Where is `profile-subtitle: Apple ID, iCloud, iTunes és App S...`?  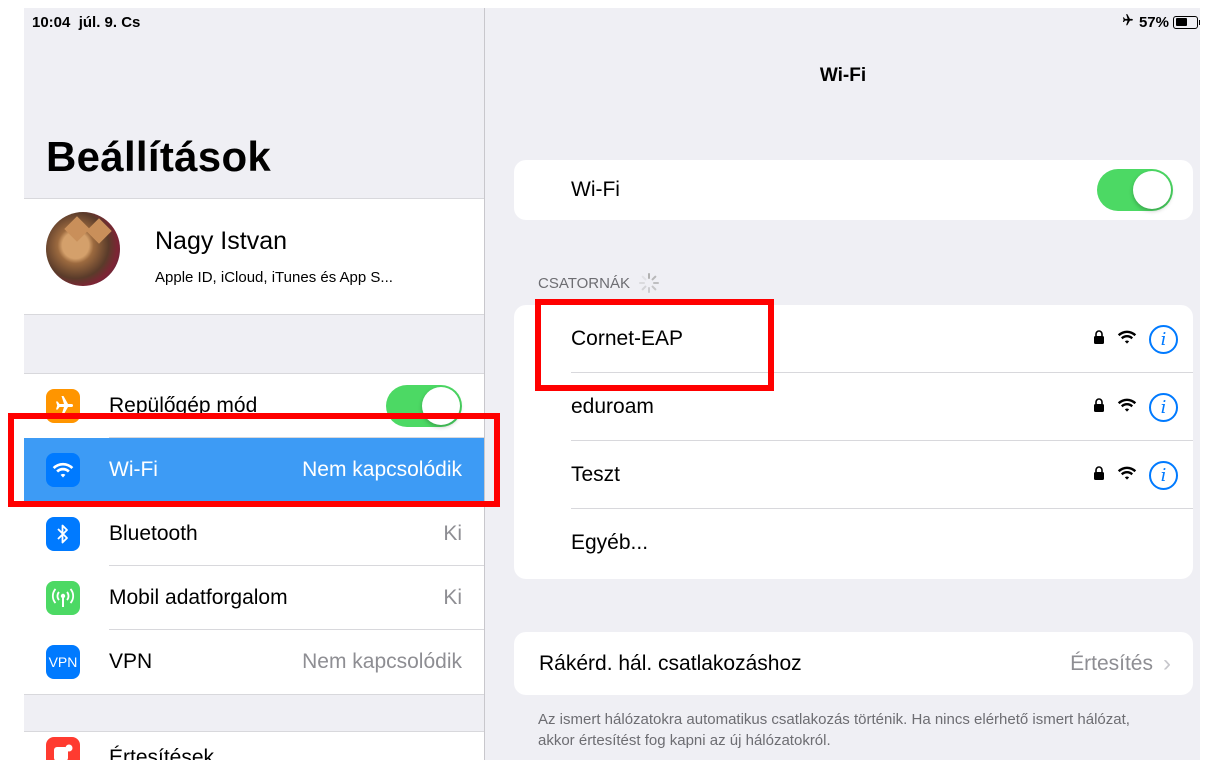 profile-subtitle: Apple ID, iCloud, iTunes és App S... is located at coordinates (274, 277).